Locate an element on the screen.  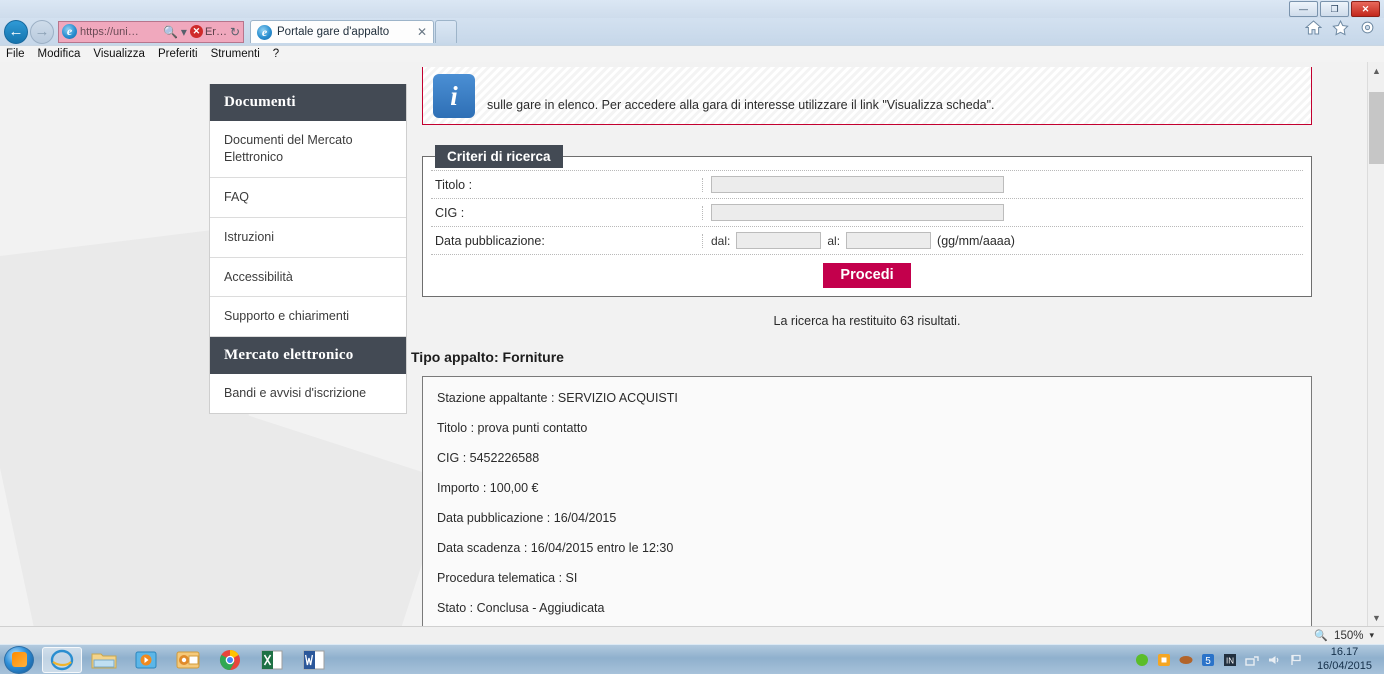
orange-square-icon is located at coordinates (1164, 660).